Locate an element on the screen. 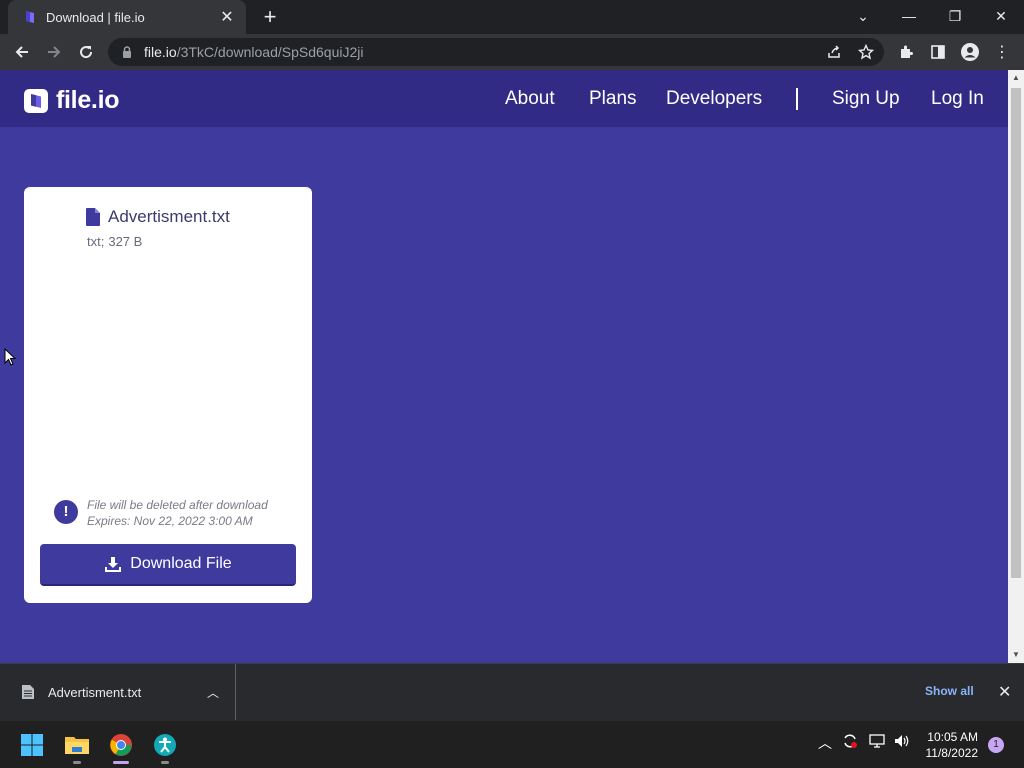  browser-tab-active: Download | file.io ✕ is located at coordinates (127, 17).